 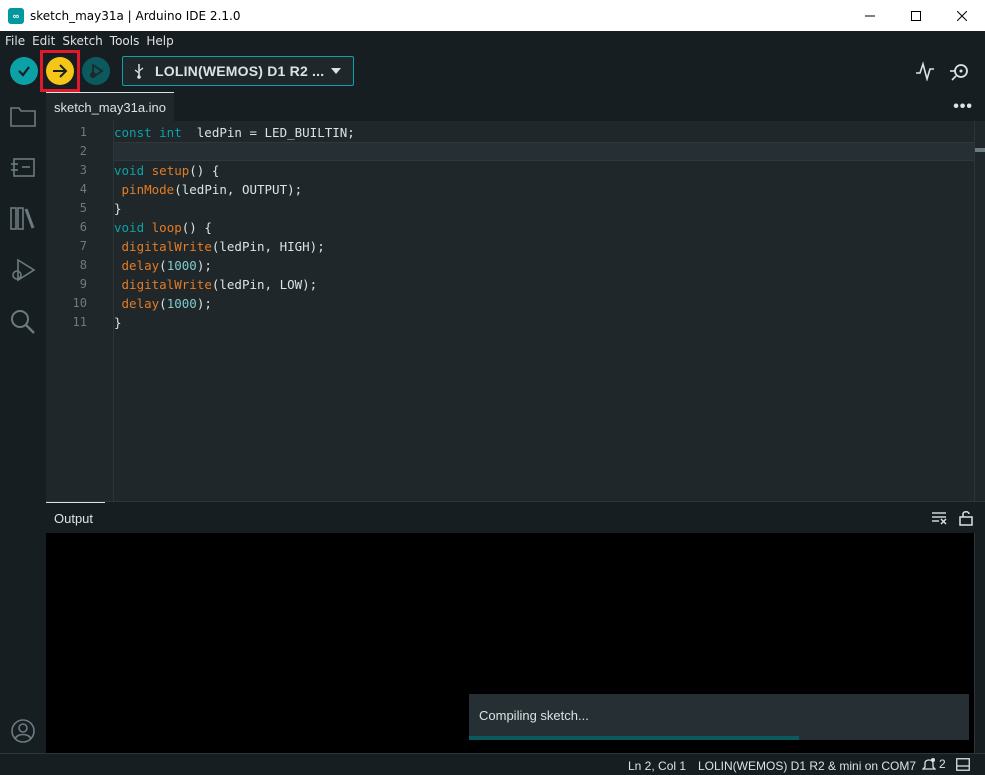 I want to click on serial-plotter-icon, so click(x=925, y=71).